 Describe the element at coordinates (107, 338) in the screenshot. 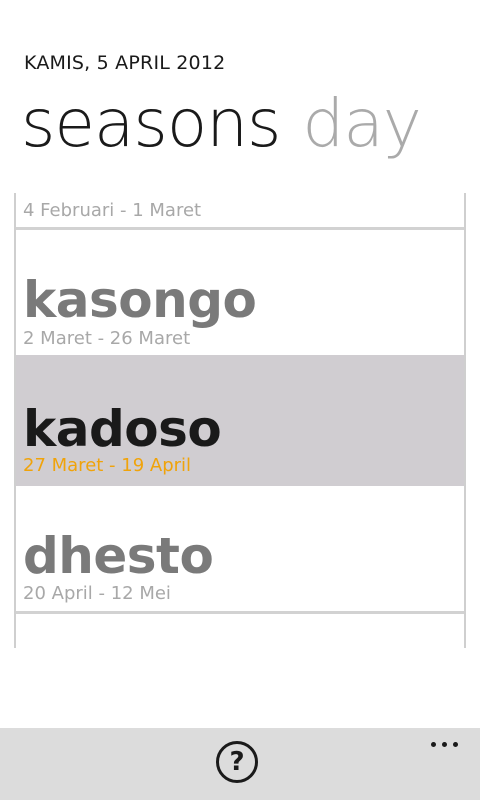

I see `season-range: 2 Maret - 26 Maret` at that location.